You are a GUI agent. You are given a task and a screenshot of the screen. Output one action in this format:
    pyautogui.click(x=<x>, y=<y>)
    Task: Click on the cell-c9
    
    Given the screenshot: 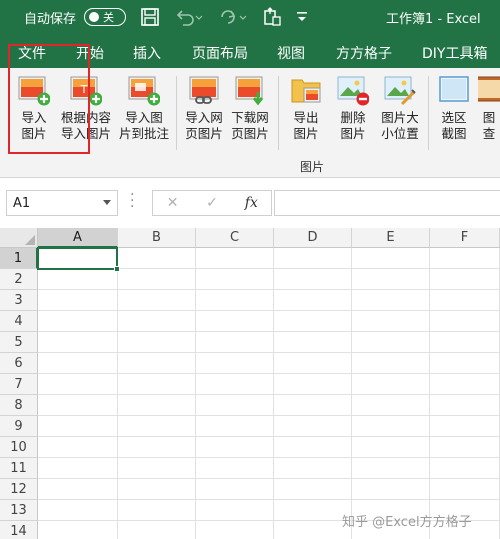 What is the action you would take?
    pyautogui.click(x=235, y=426)
    